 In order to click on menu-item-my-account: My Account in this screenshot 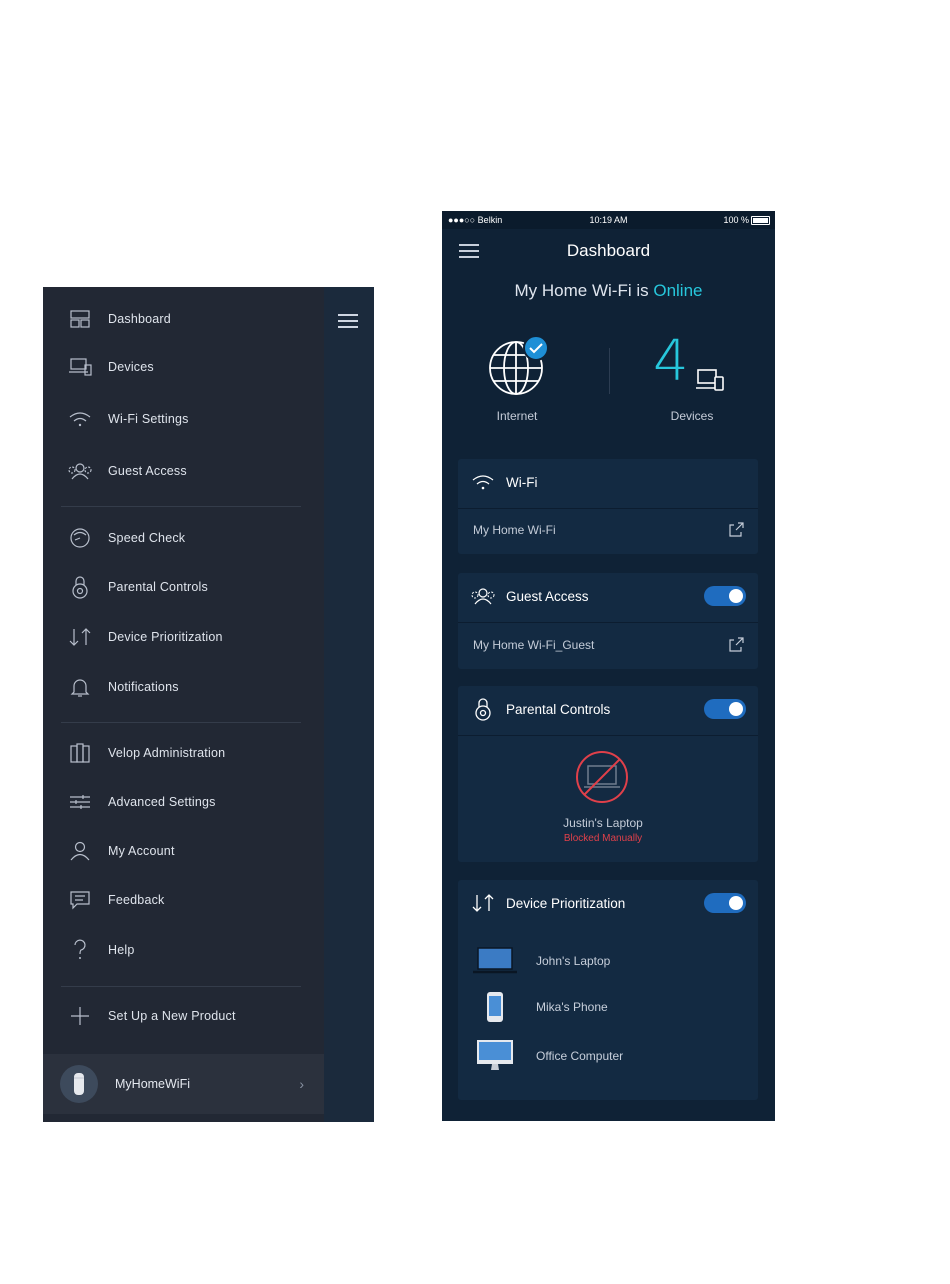, I will do `click(183, 851)`.